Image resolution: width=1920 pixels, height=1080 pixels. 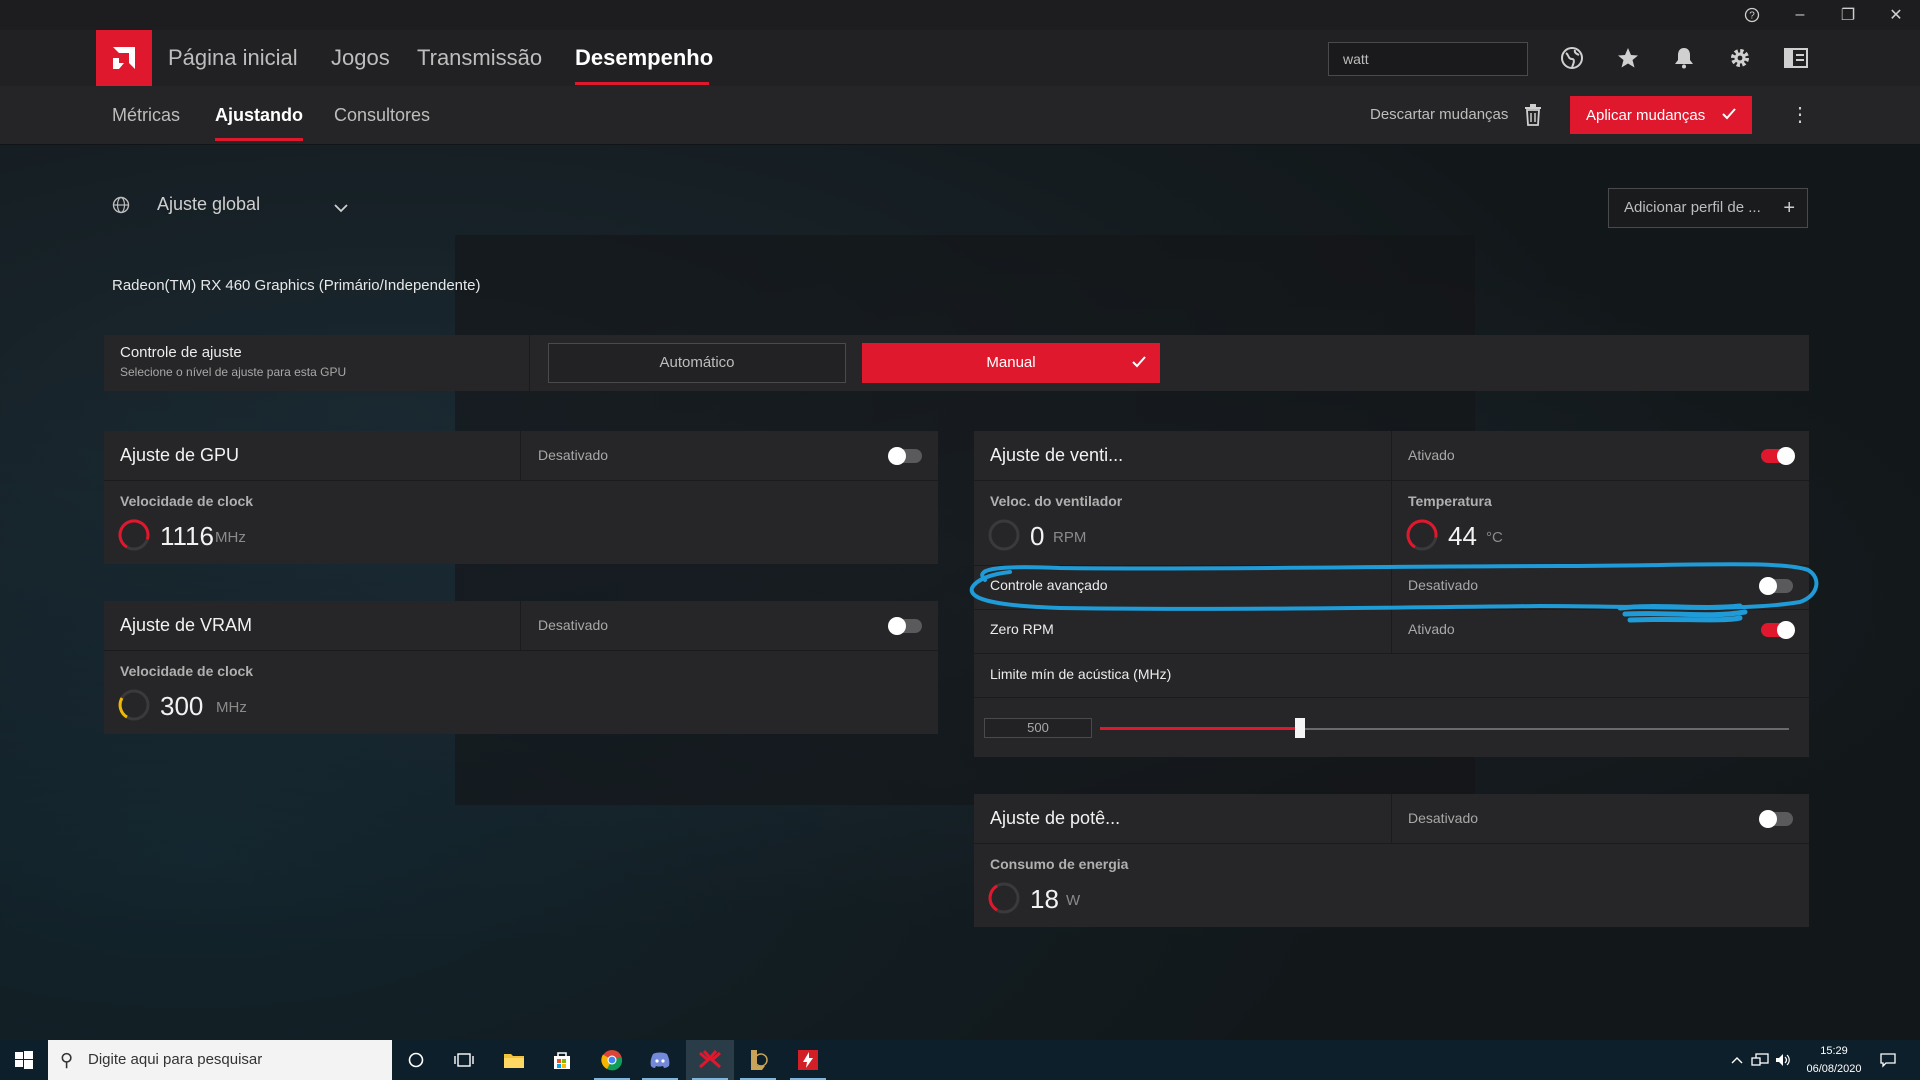 I want to click on zero-rpm-toggle, so click(x=1778, y=630).